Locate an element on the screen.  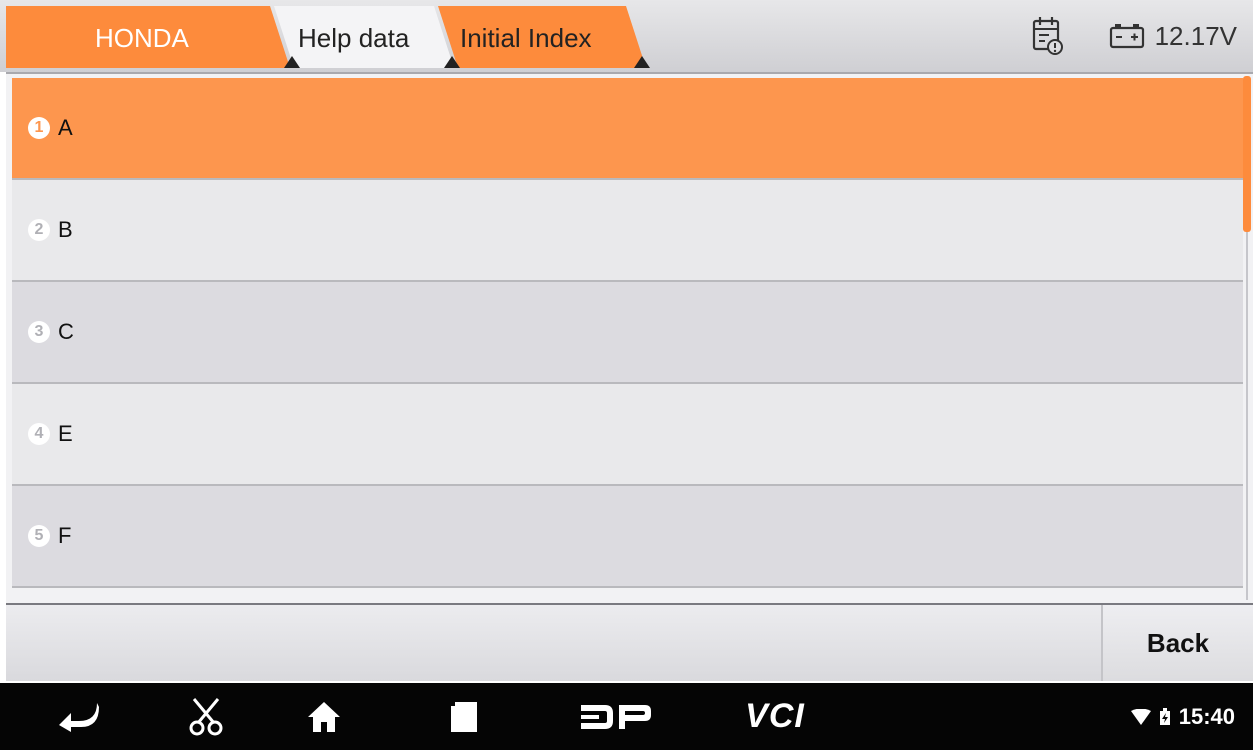
dp-logo-icon is located at coordinates (616, 716).